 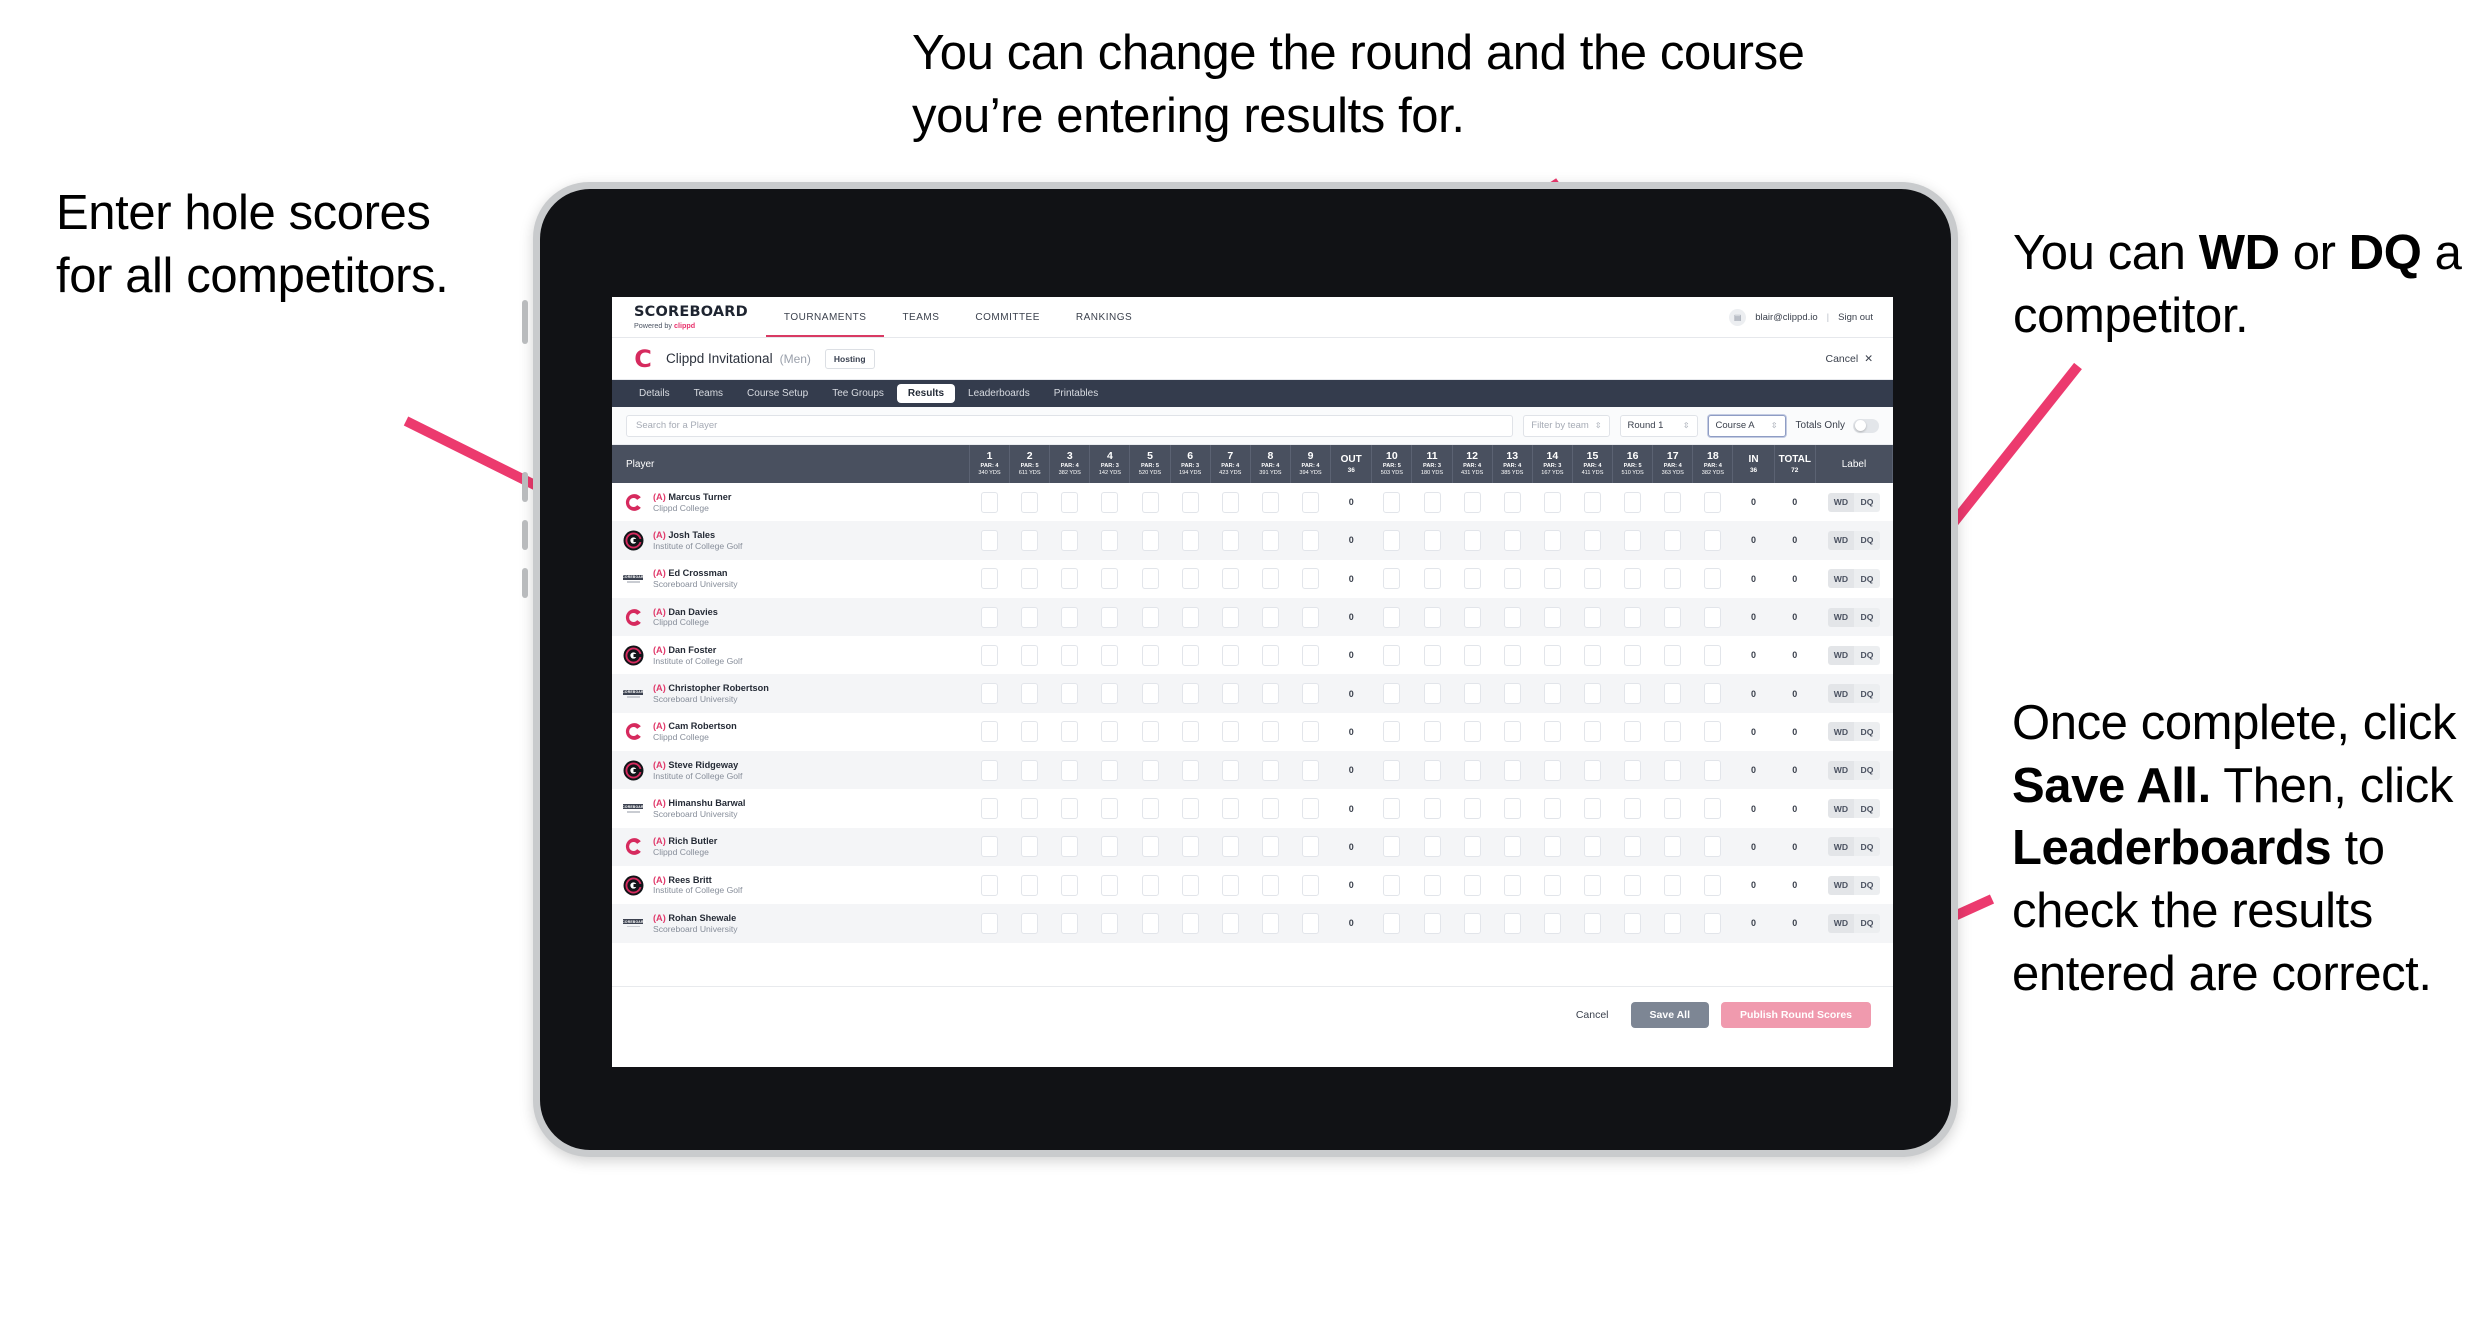 What do you see at coordinates (999, 393) in the screenshot?
I see `tab-leaderboards: Leaderboards` at bounding box center [999, 393].